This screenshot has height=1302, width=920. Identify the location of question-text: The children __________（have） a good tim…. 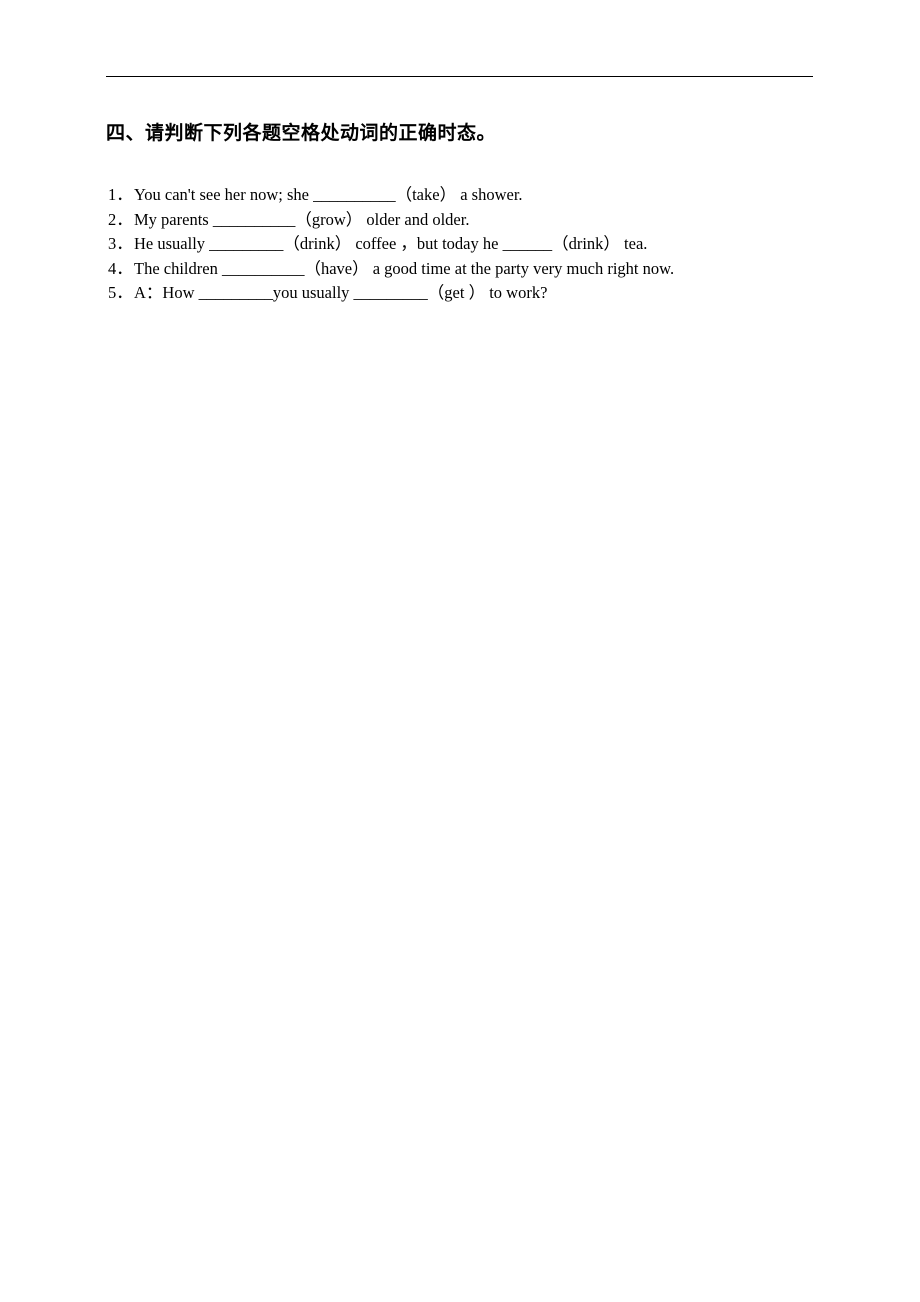
(404, 268).